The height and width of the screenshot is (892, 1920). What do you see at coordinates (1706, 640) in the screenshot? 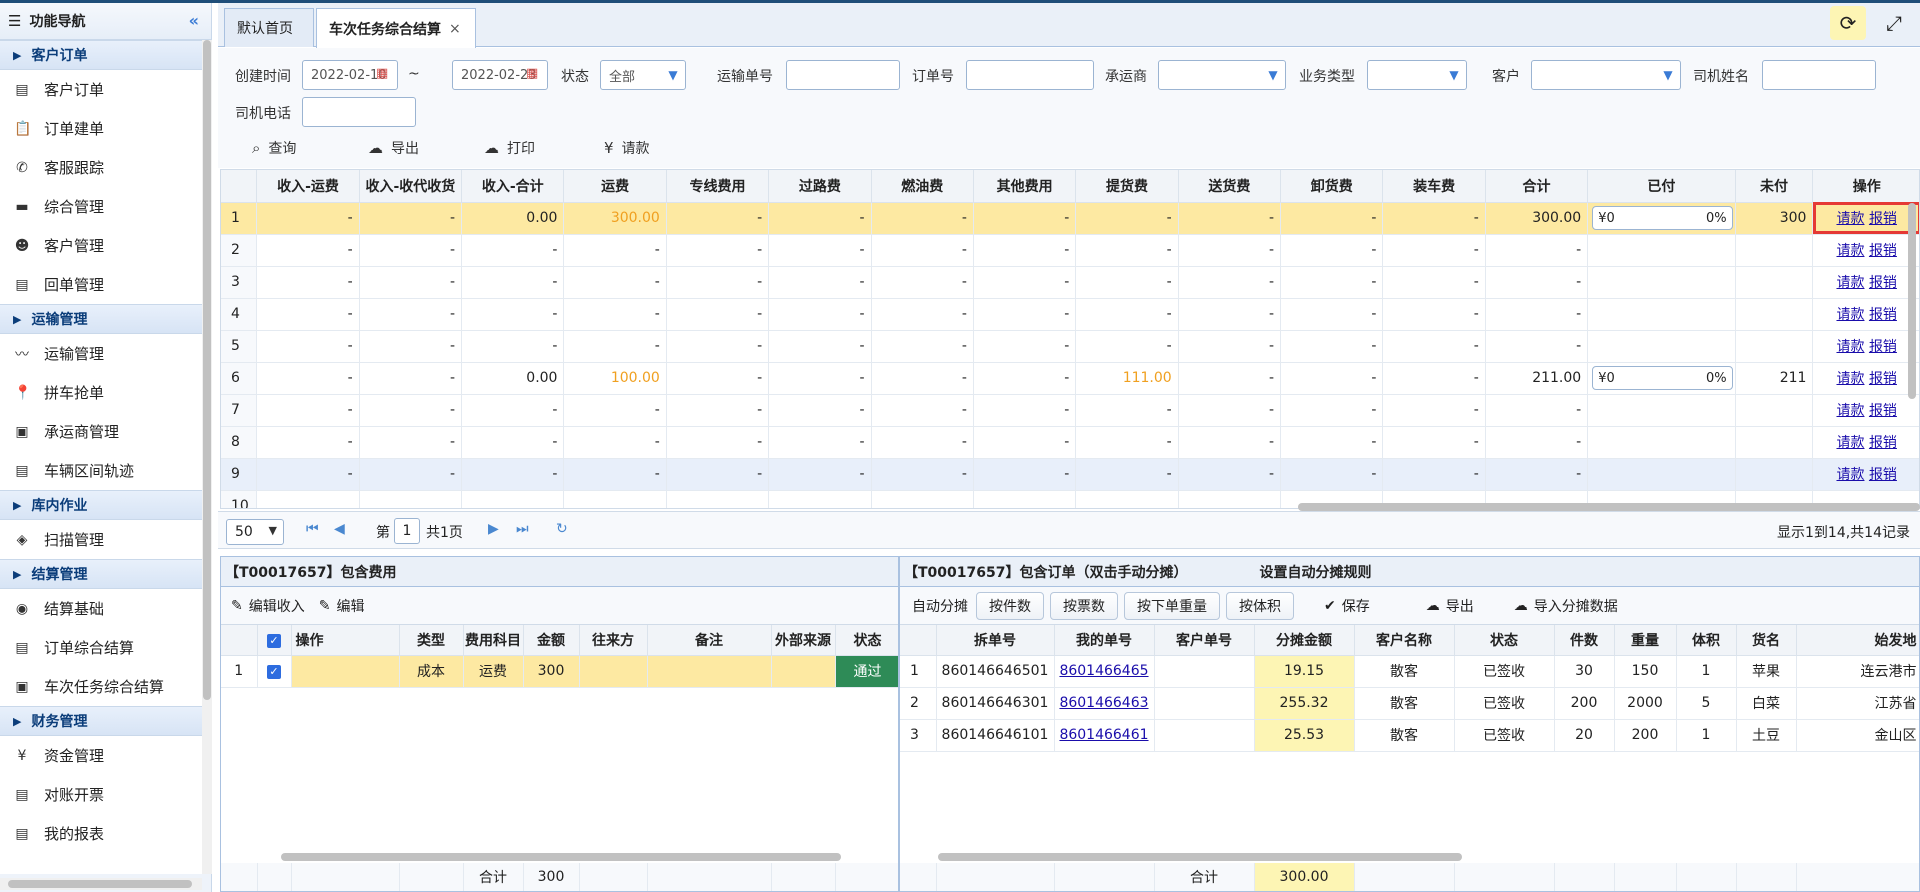
I see `column-header: 体积` at bounding box center [1706, 640].